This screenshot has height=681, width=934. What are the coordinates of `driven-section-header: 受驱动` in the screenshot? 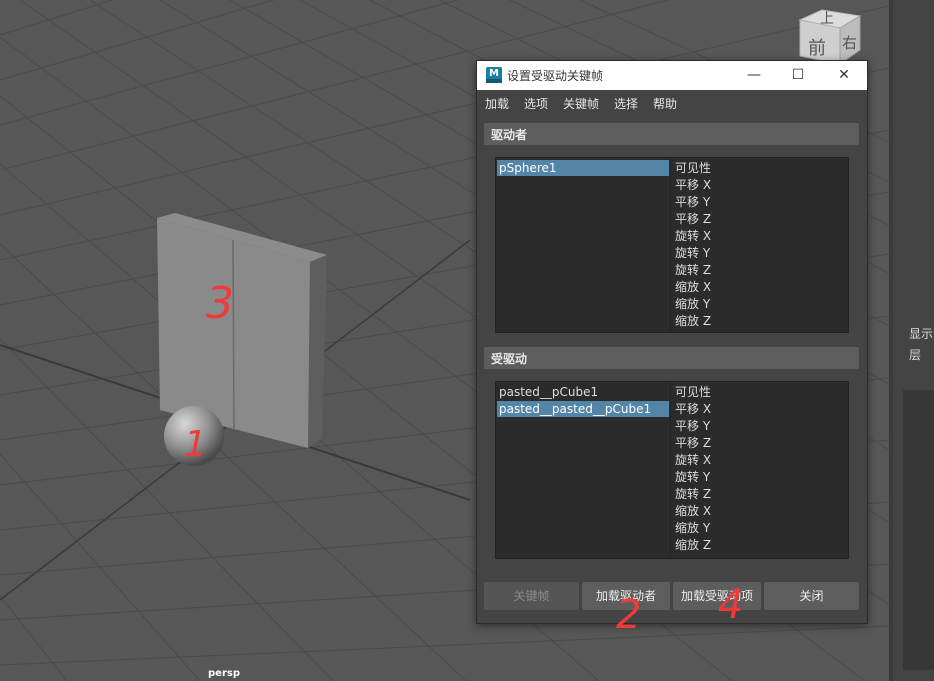 It's located at (671, 358).